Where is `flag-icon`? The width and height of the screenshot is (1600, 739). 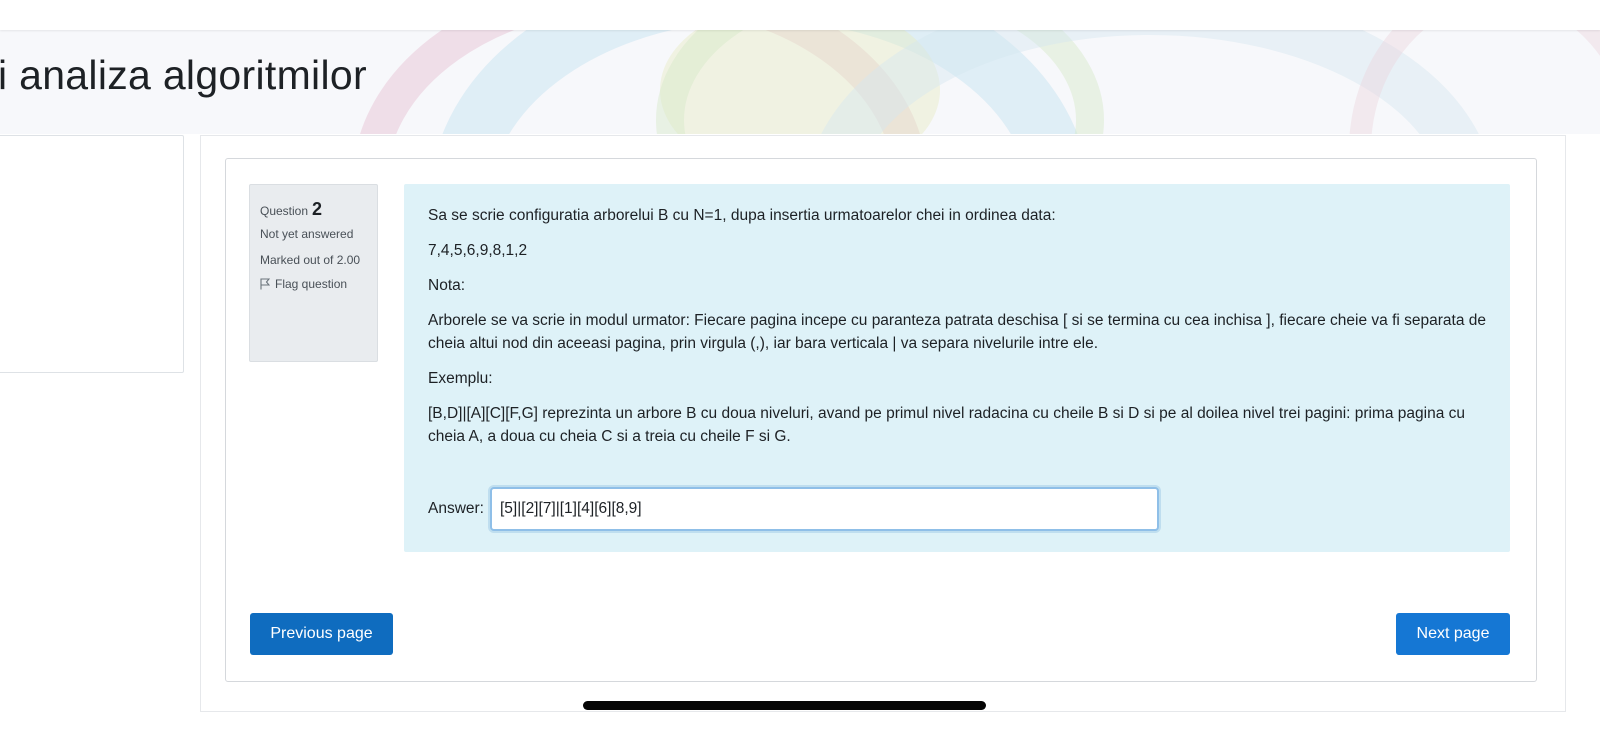 flag-icon is located at coordinates (265, 284).